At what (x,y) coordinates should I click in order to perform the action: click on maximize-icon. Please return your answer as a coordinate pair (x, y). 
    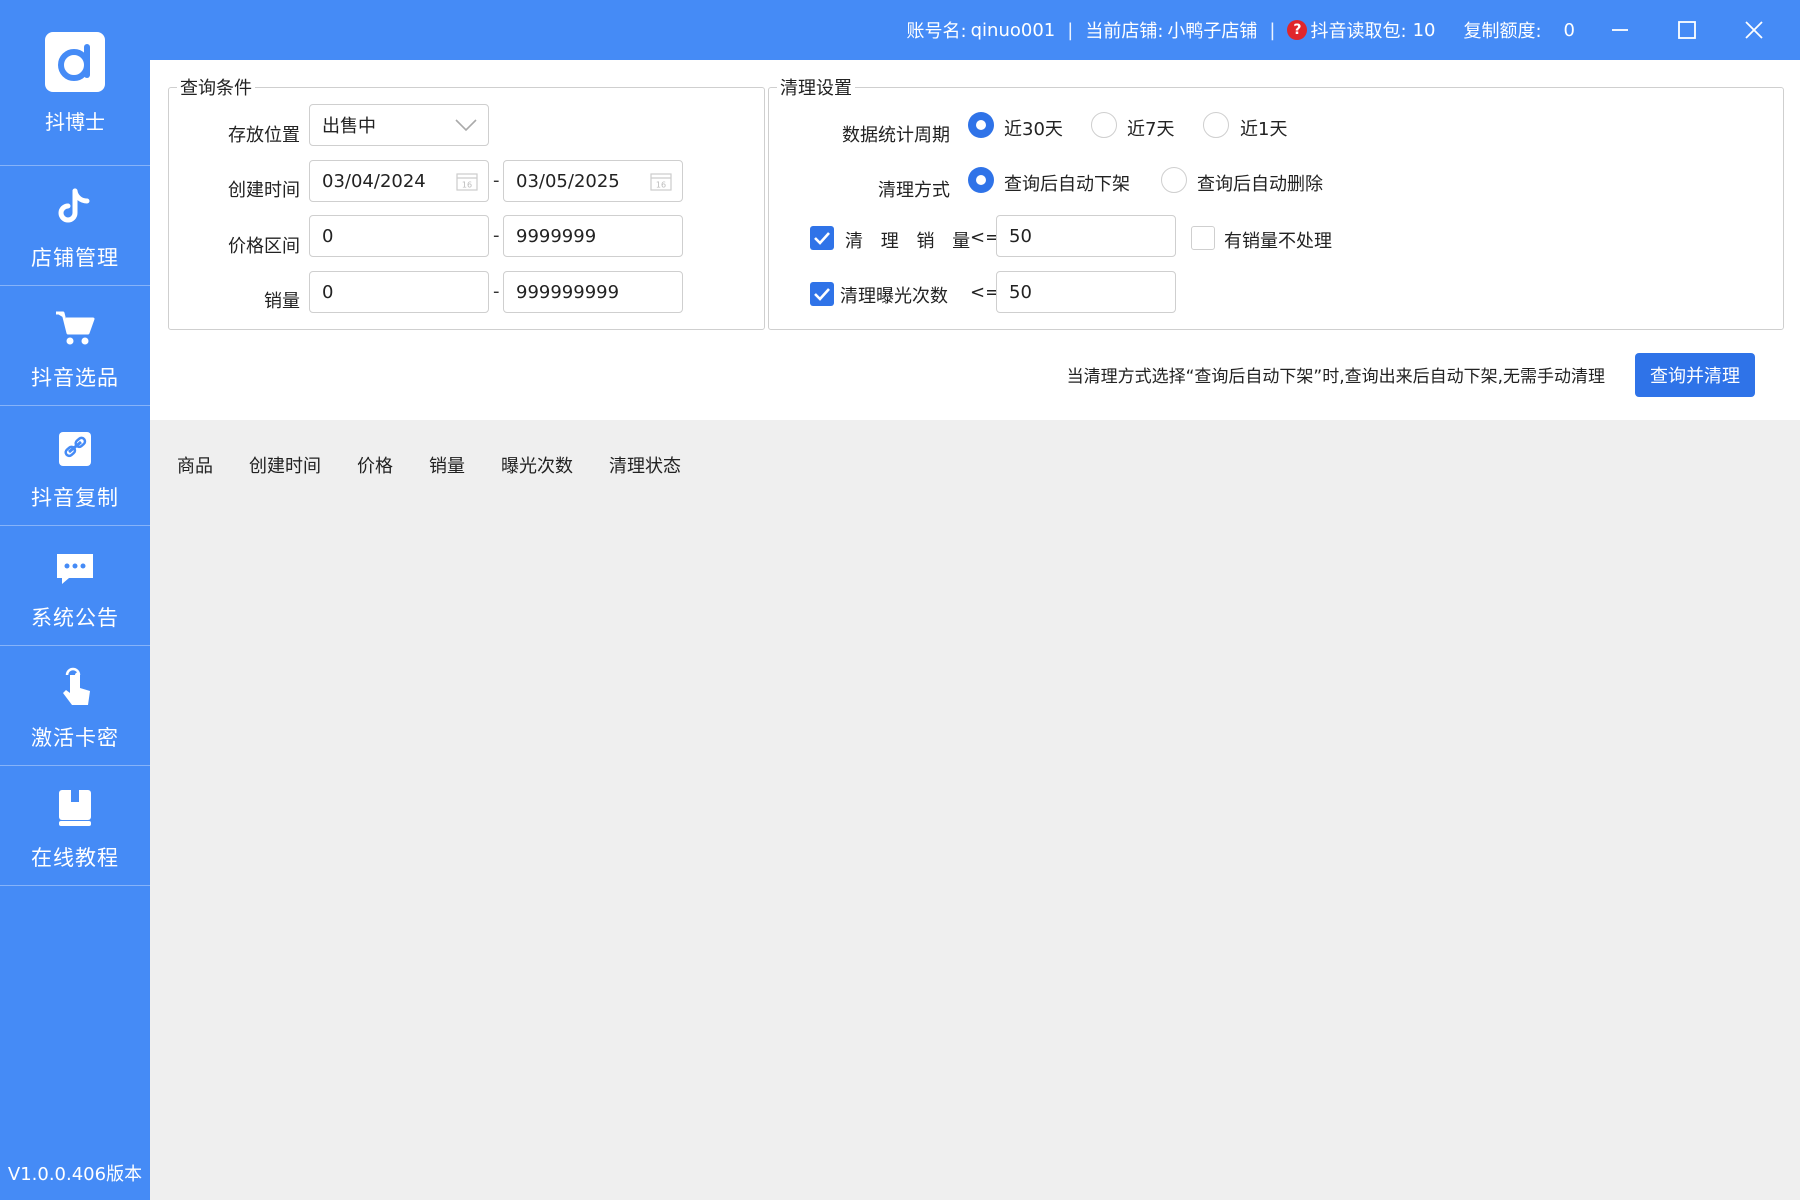
    Looking at the image, I should click on (1687, 30).